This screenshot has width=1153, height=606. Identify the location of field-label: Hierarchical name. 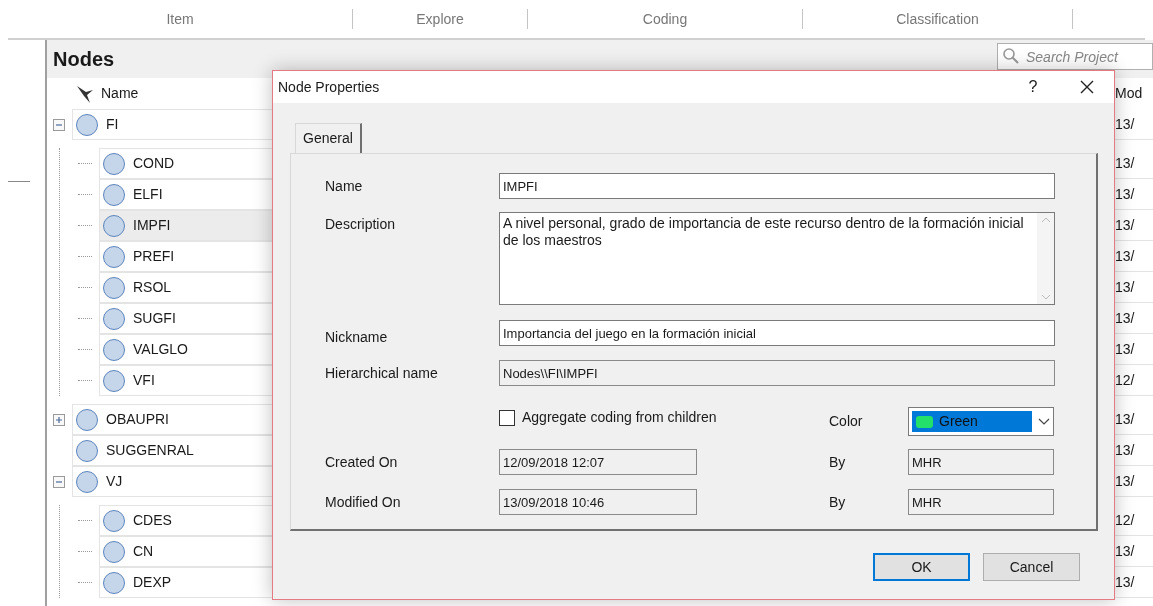
(382, 373).